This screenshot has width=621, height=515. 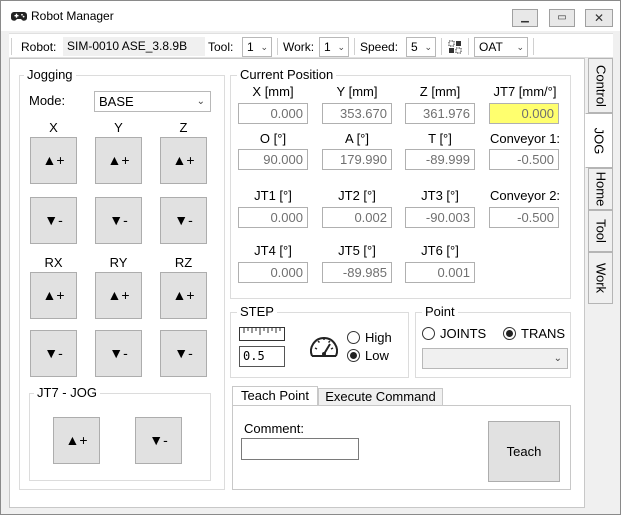 I want to click on y-value: 353.670, so click(x=357, y=113).